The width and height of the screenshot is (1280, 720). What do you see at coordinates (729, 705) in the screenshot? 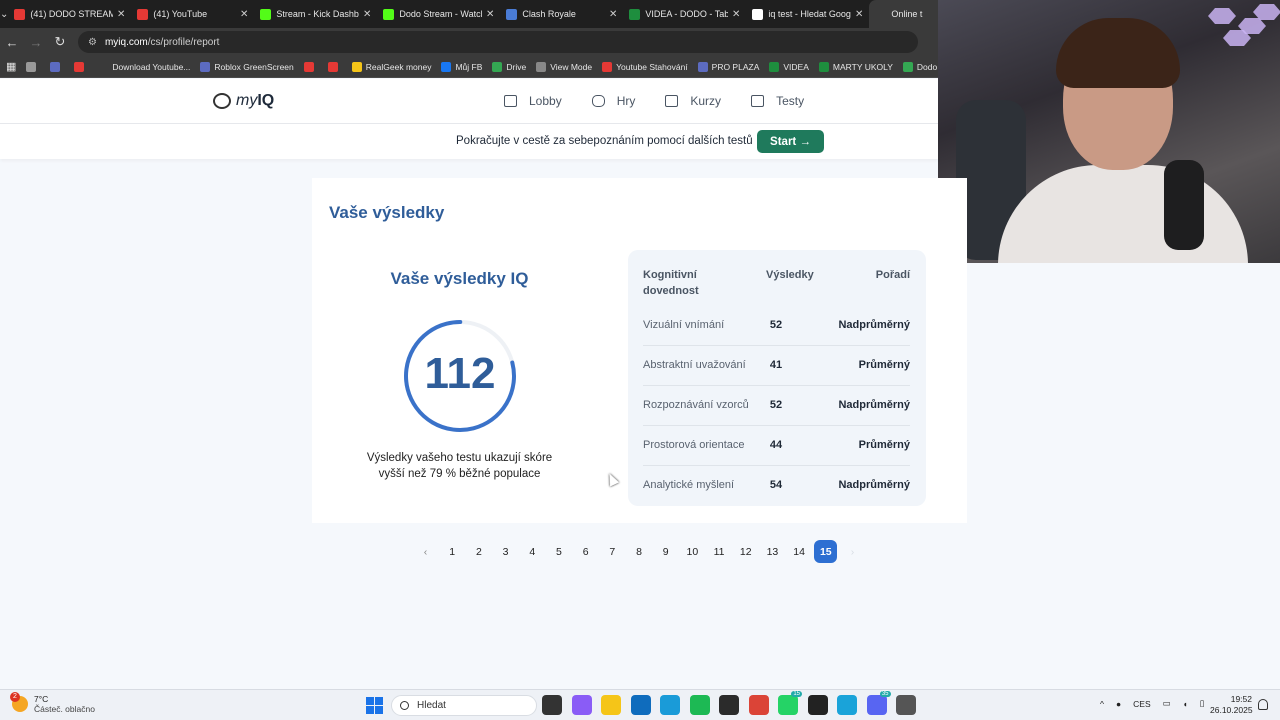
I see `terminal-icon` at bounding box center [729, 705].